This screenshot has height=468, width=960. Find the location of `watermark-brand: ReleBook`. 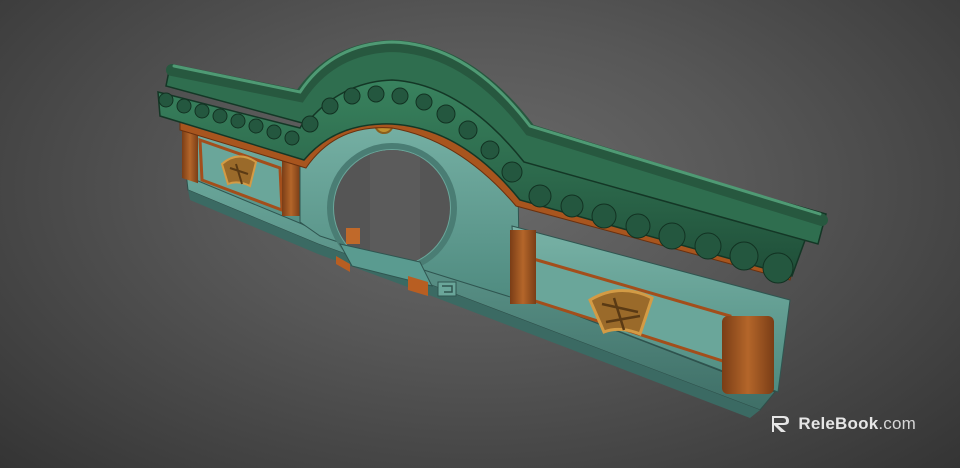

watermark-brand: ReleBook is located at coordinates (838, 423).